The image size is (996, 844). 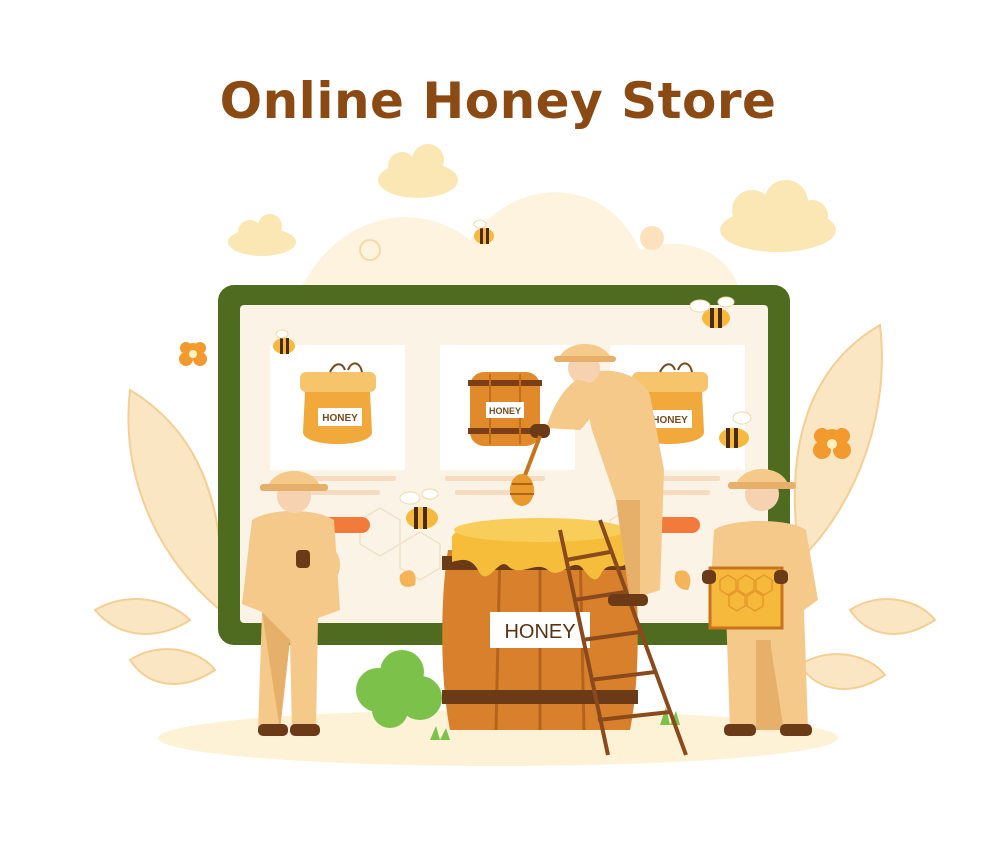 What do you see at coordinates (520, 246) in the screenshot?
I see `background-hill` at bounding box center [520, 246].